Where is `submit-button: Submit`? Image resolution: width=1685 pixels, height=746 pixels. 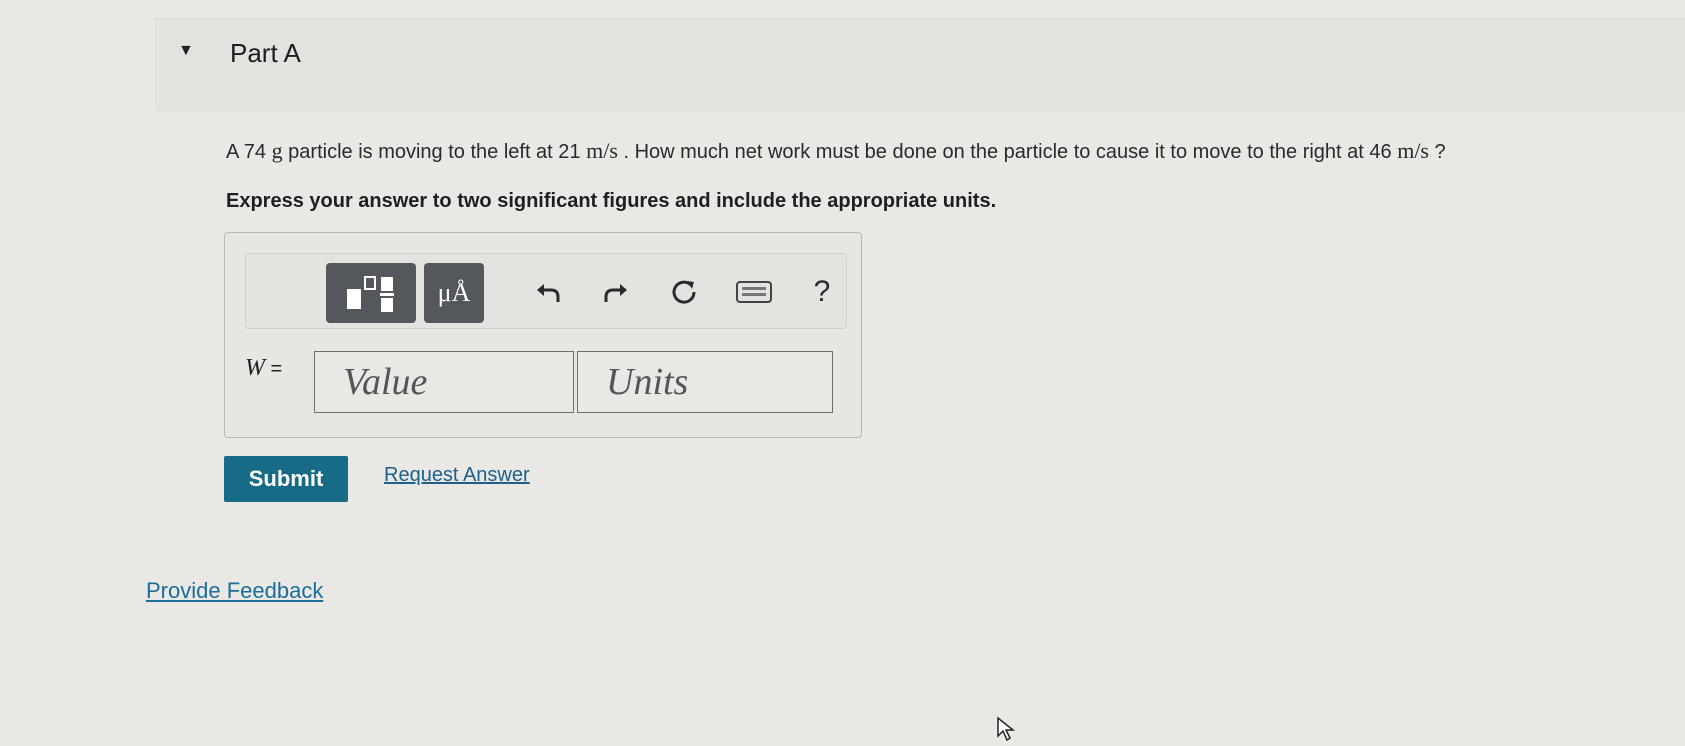 submit-button: Submit is located at coordinates (286, 479).